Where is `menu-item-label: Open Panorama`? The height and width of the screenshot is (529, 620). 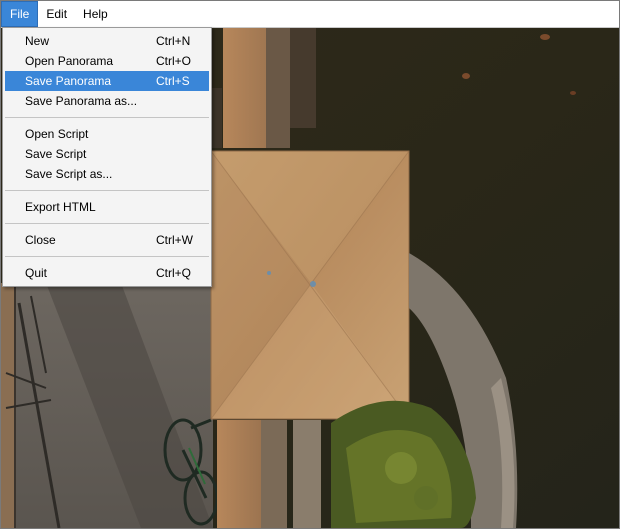 menu-item-label: Open Panorama is located at coordinates (69, 61).